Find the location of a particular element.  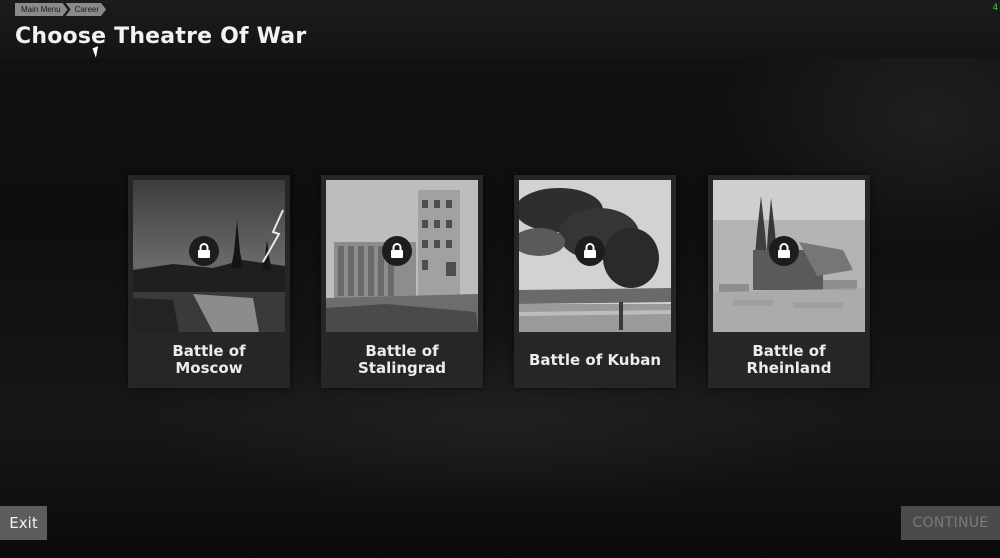

header-bar: Main Menu Career Choose Theatre Of War 4 is located at coordinates (500, 29).